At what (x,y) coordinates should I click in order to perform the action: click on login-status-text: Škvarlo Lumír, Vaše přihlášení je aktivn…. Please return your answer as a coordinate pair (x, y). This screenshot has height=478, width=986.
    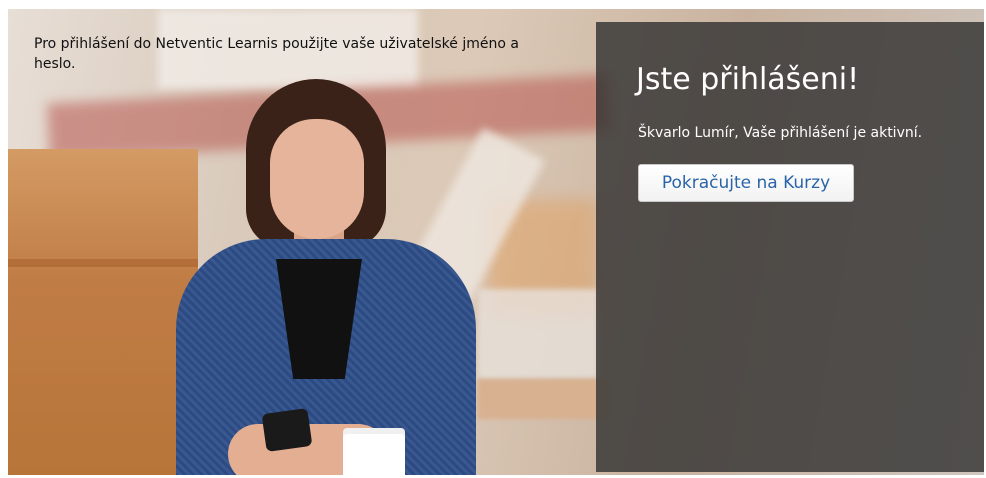
    Looking at the image, I should click on (780, 133).